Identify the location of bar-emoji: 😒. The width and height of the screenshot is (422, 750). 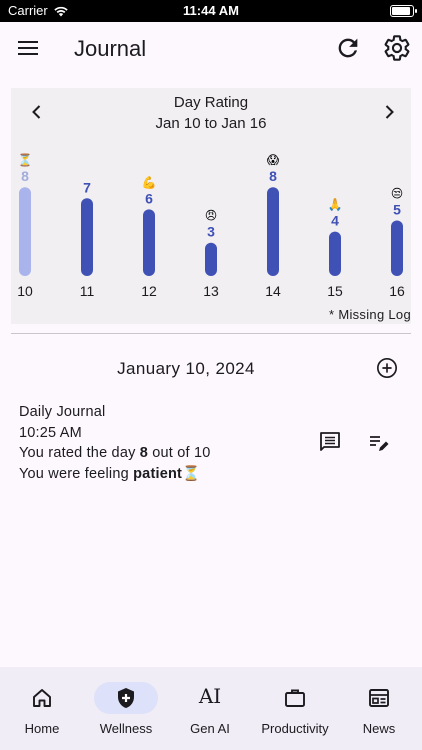
(397, 194).